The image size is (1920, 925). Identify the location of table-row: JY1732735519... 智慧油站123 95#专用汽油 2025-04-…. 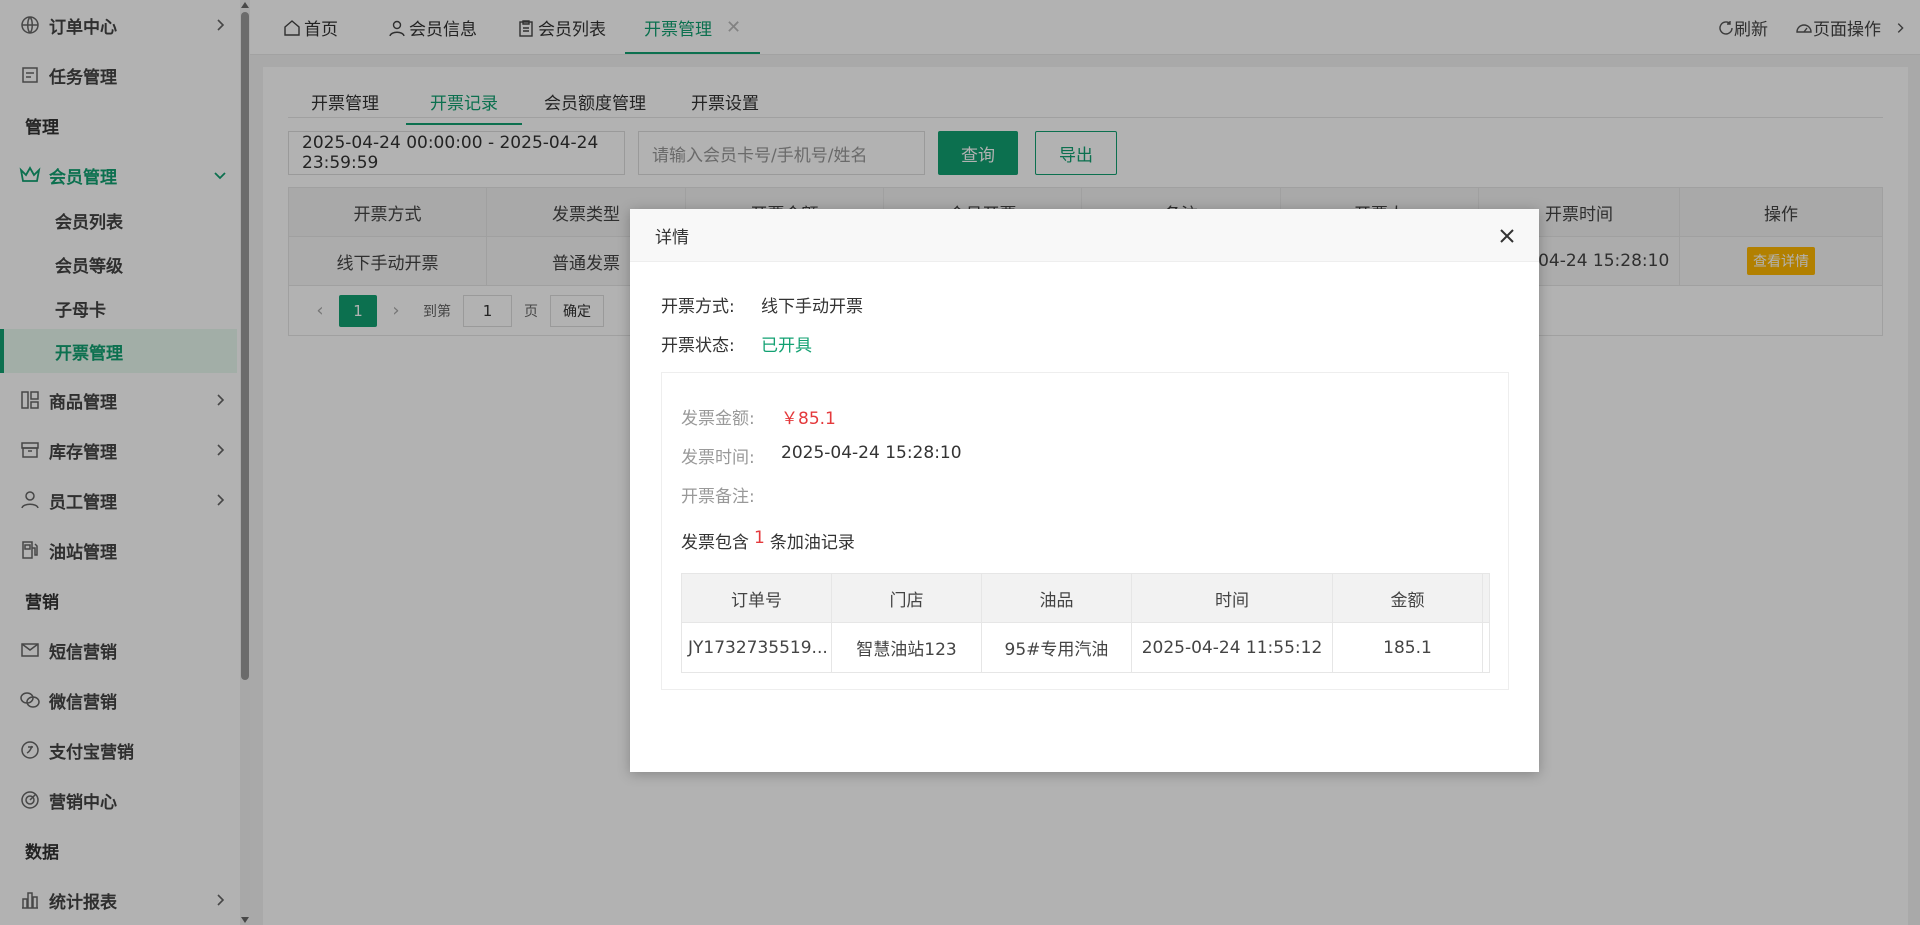
(1085, 647).